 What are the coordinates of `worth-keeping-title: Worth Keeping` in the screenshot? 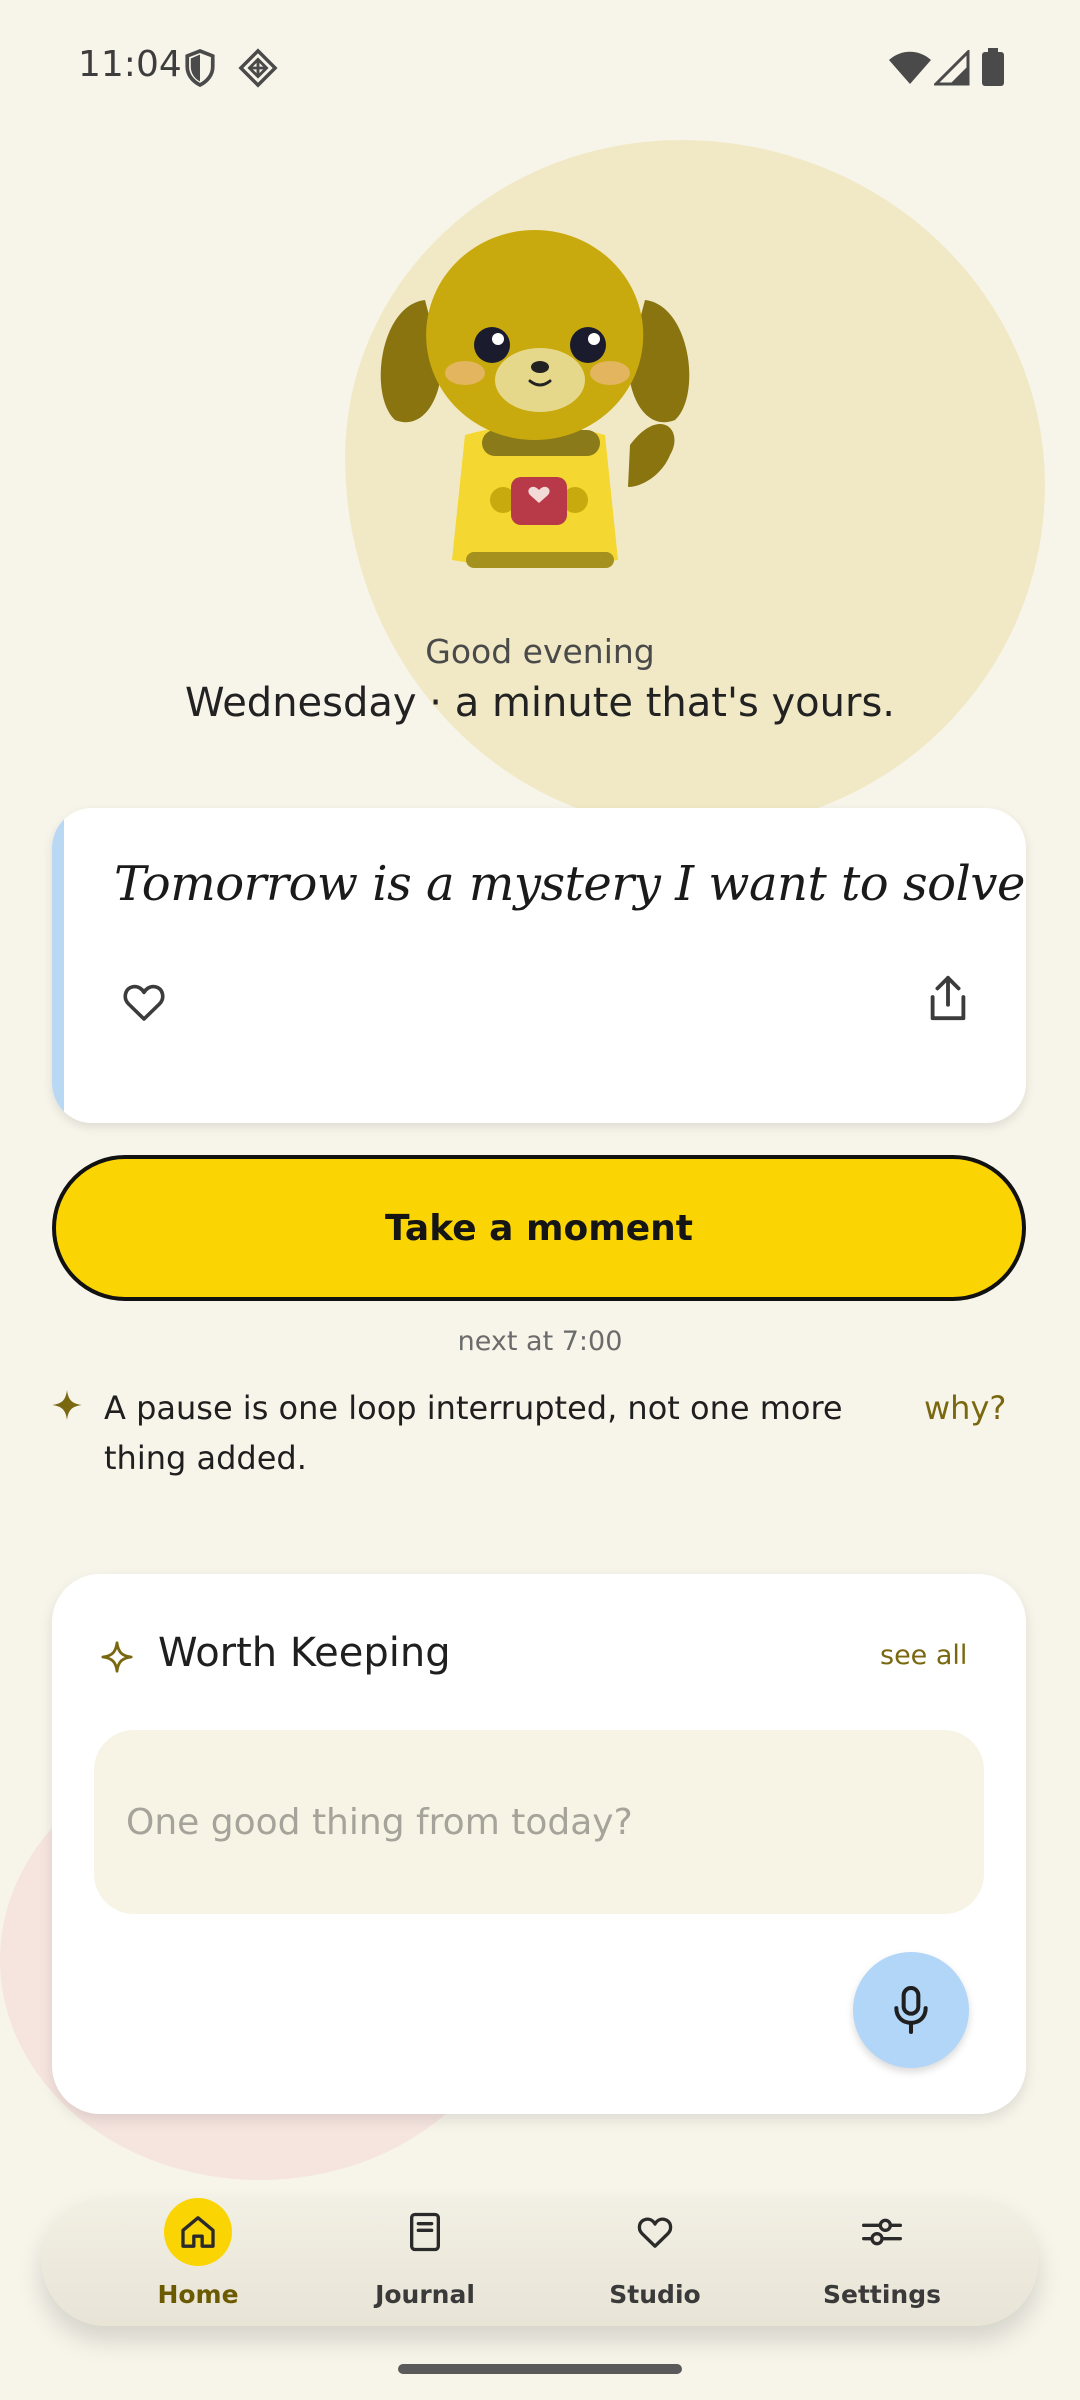 It's located at (304, 1653).